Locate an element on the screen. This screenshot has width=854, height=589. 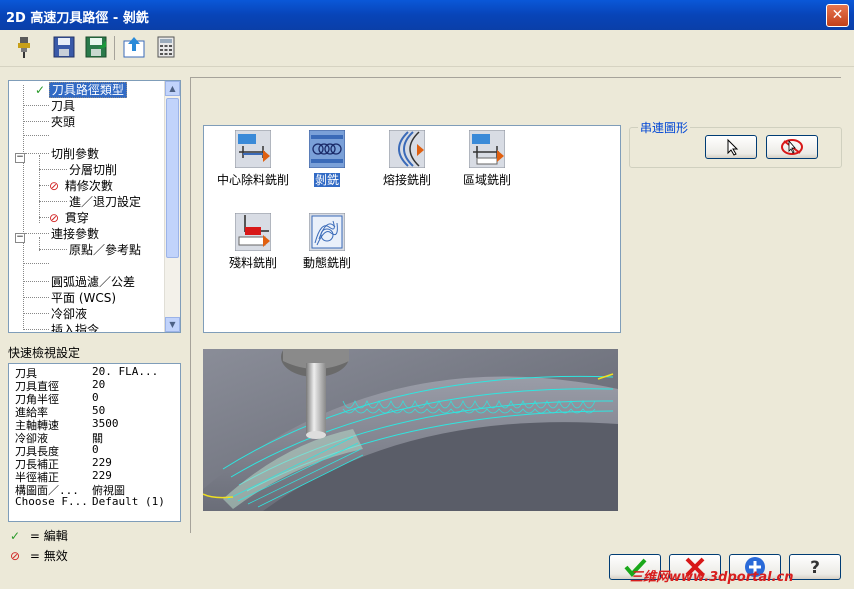
scroll-thumb is located at coordinates (172, 178).